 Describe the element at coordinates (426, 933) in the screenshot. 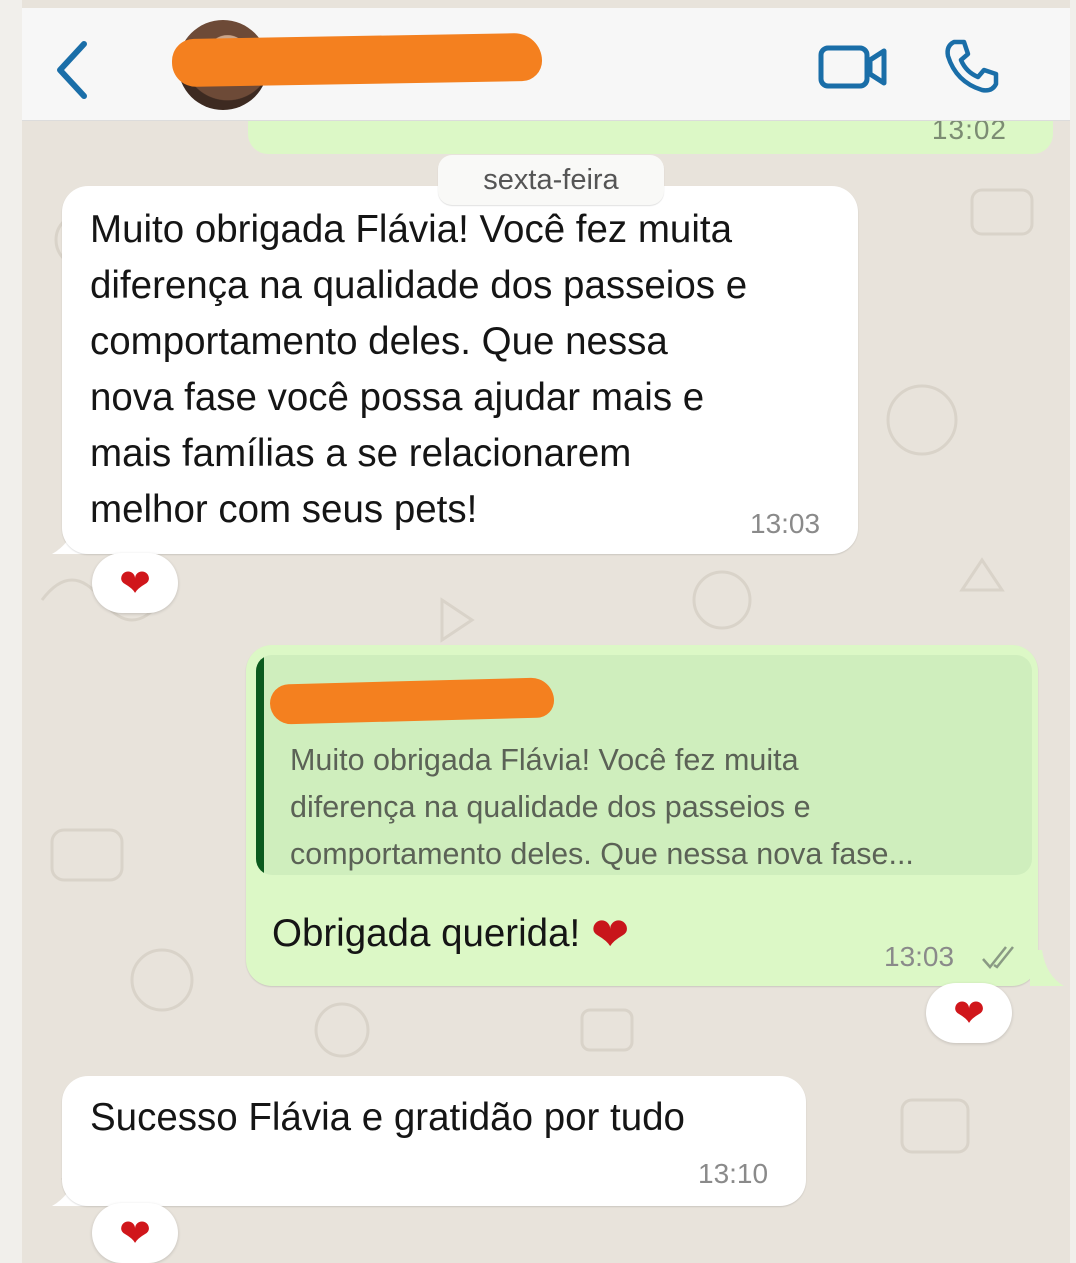

I see `message-body: Obrigada querida!` at that location.